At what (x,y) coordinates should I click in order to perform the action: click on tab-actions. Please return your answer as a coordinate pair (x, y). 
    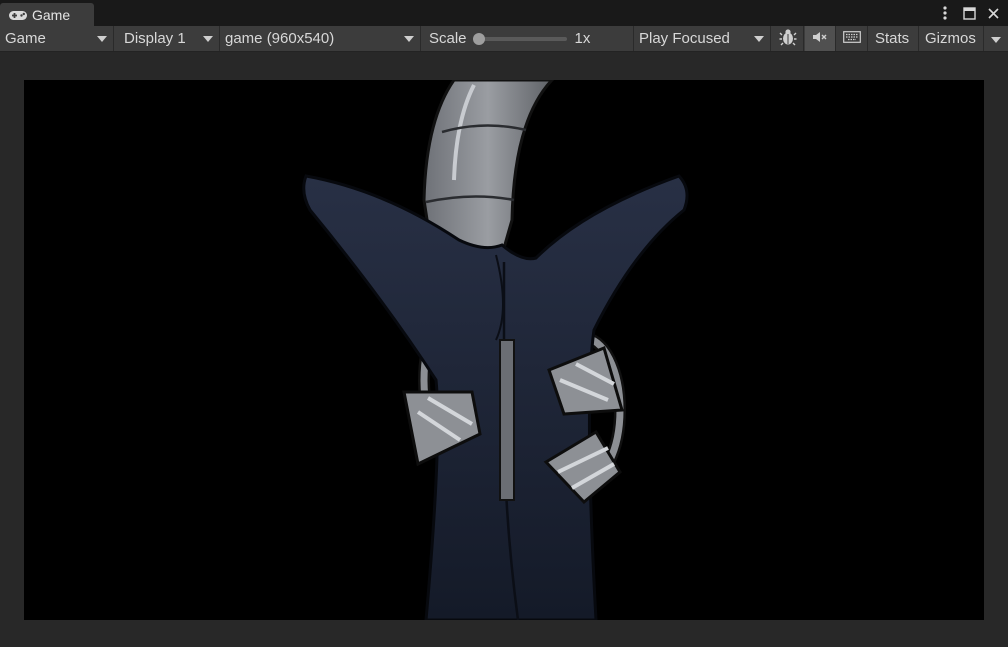
    Looking at the image, I should click on (969, 13).